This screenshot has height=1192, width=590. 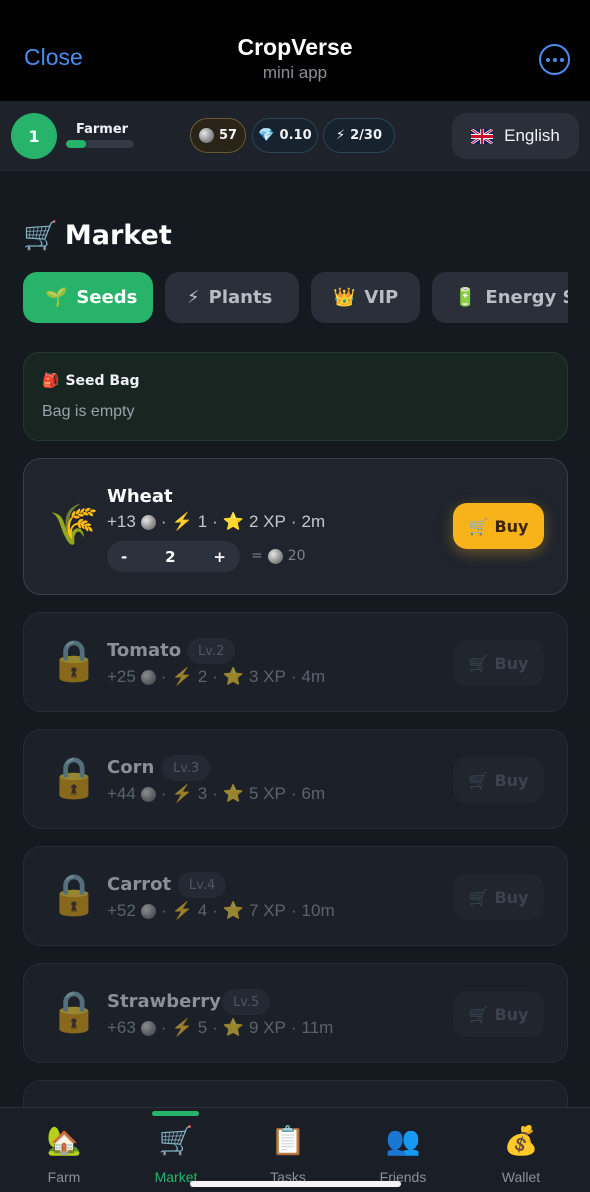 What do you see at coordinates (102, 381) in the screenshot?
I see `seed-bag-title: Seed Bag` at bounding box center [102, 381].